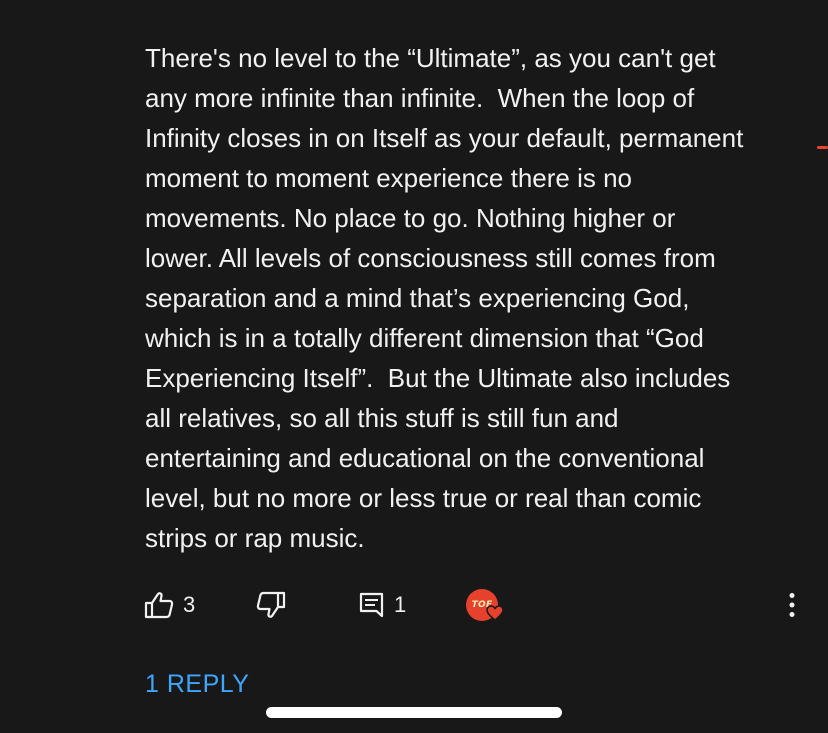 This screenshot has height=733, width=828. What do you see at coordinates (400, 604) in the screenshot?
I see `reply-count: 1` at bounding box center [400, 604].